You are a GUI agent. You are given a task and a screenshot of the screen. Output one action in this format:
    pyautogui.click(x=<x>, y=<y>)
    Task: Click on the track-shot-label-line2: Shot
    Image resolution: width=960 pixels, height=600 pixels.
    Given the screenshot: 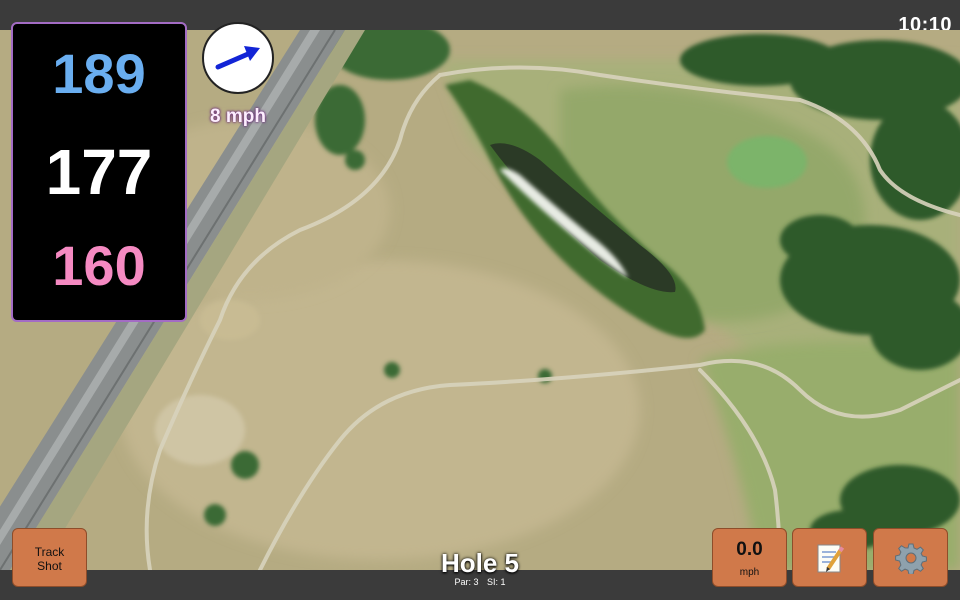 What is the action you would take?
    pyautogui.click(x=49, y=566)
    